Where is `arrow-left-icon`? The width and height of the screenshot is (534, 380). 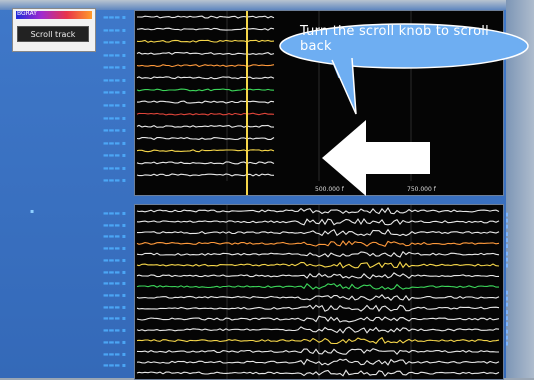 arrow-left-icon is located at coordinates (376, 158).